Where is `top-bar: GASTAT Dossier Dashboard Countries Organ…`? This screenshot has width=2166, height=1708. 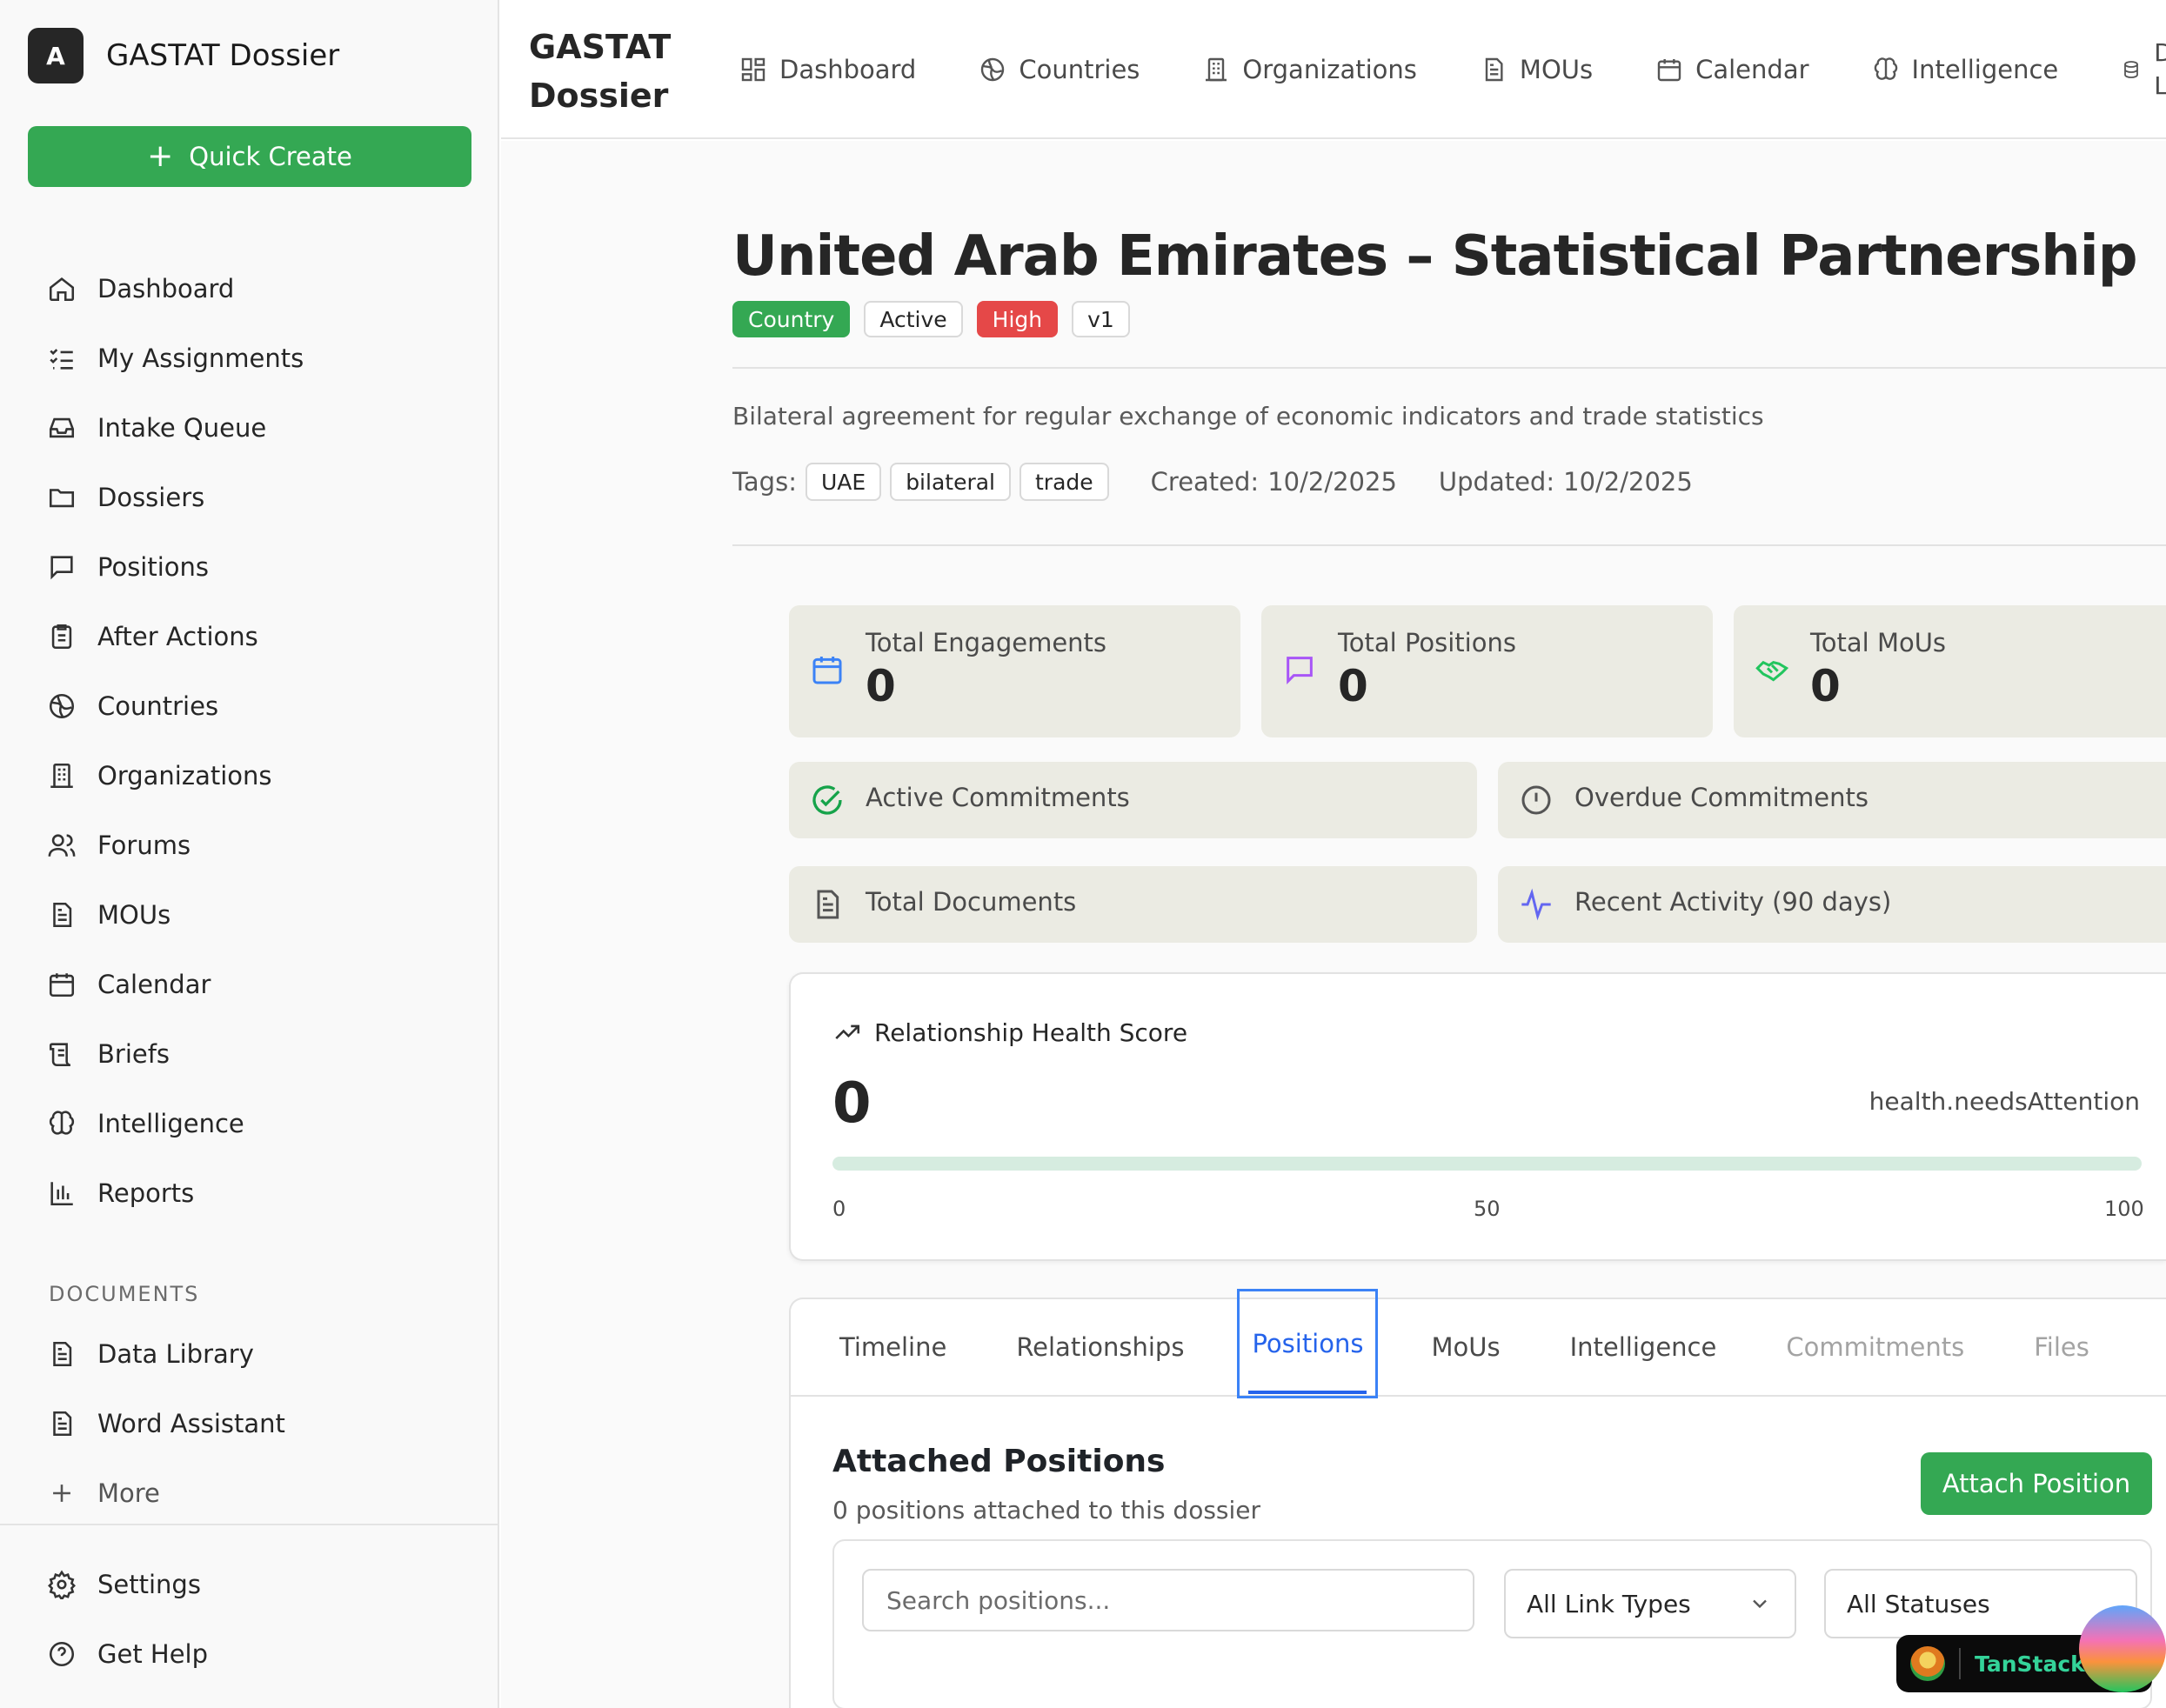 top-bar: GASTAT Dossier Dashboard Countries Organ… is located at coordinates (1333, 69).